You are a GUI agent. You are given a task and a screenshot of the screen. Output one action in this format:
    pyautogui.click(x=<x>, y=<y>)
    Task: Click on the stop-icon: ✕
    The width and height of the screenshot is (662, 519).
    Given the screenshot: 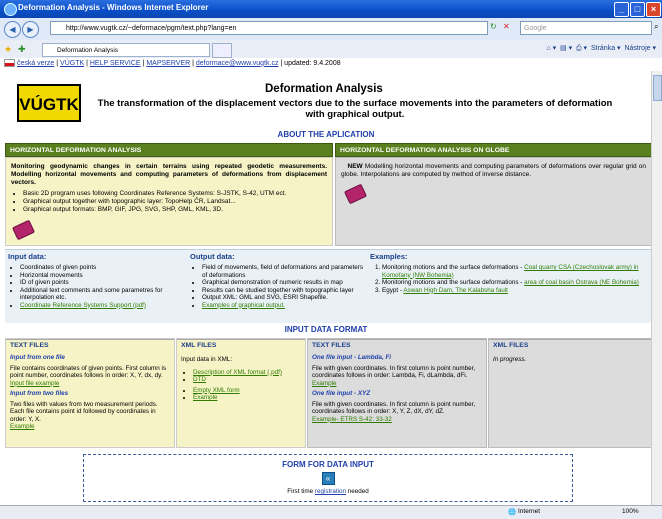 What is the action you would take?
    pyautogui.click(x=506, y=26)
    